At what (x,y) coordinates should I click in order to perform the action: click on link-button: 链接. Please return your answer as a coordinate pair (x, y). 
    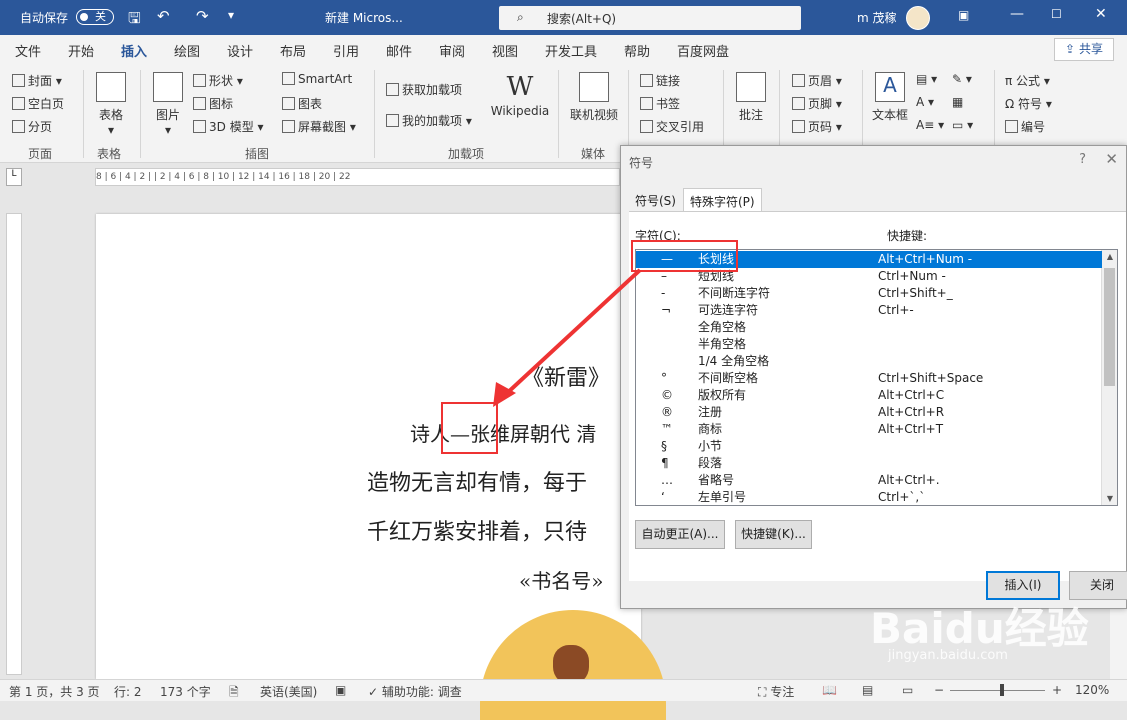
    Looking at the image, I should click on (660, 80).